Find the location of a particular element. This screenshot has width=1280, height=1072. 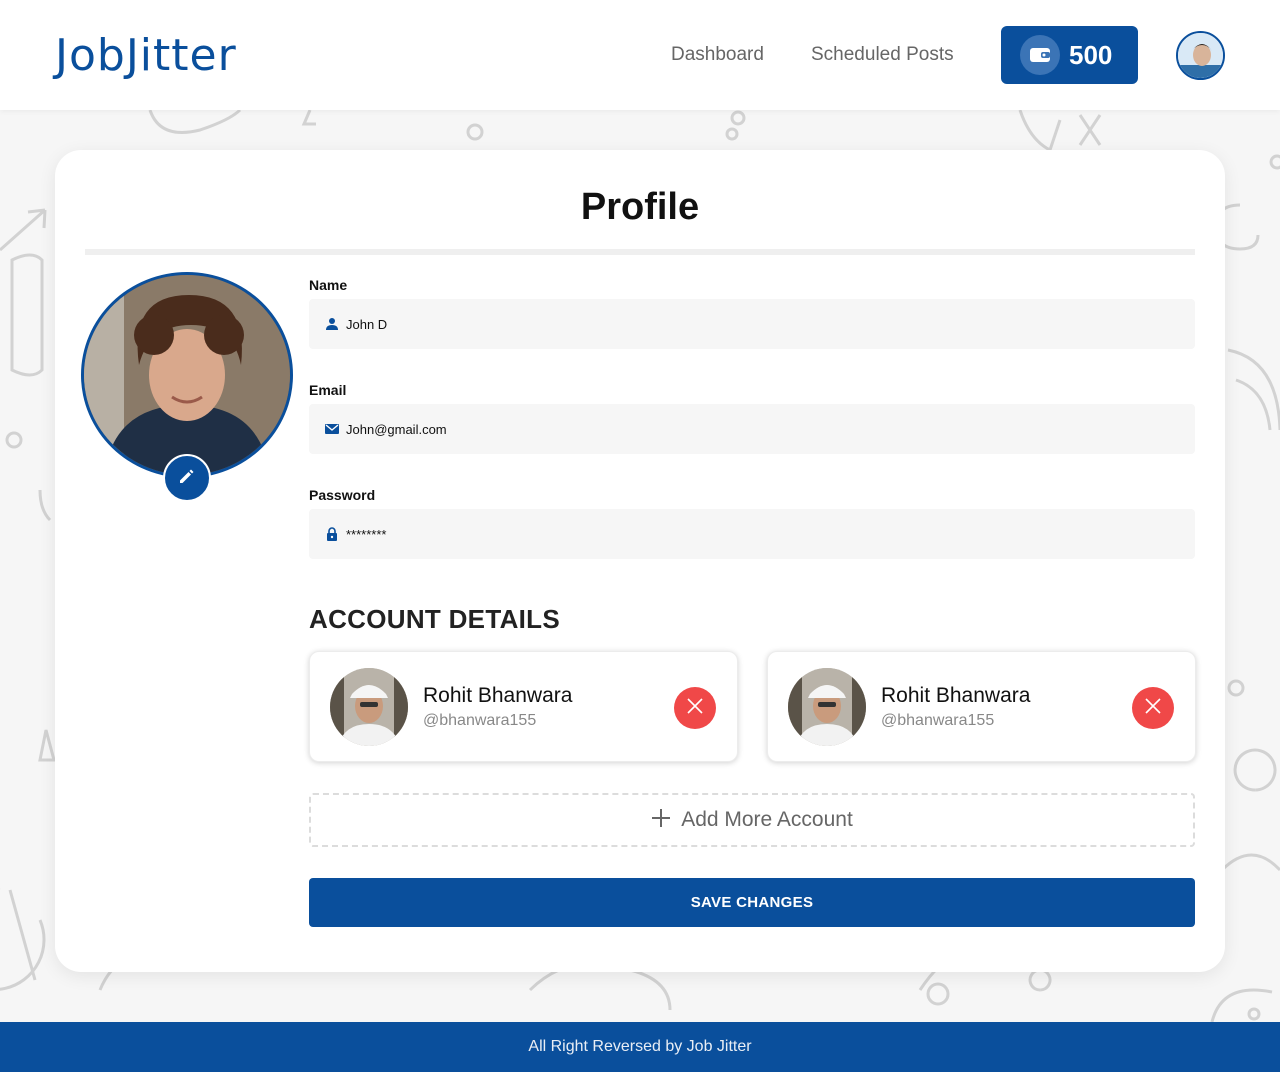

wallet-balance-button: 500 is located at coordinates (1069, 55).